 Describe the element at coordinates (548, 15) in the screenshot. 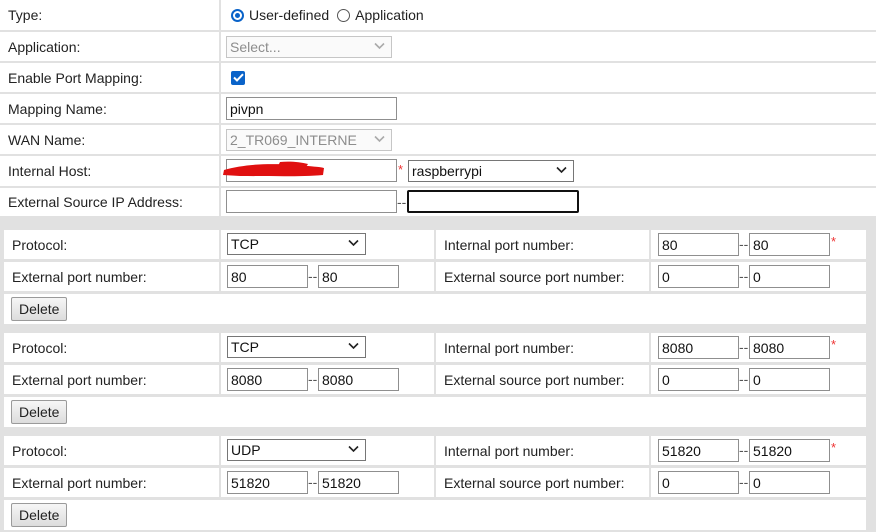

I see `type-options-cell: User-defined Application` at that location.